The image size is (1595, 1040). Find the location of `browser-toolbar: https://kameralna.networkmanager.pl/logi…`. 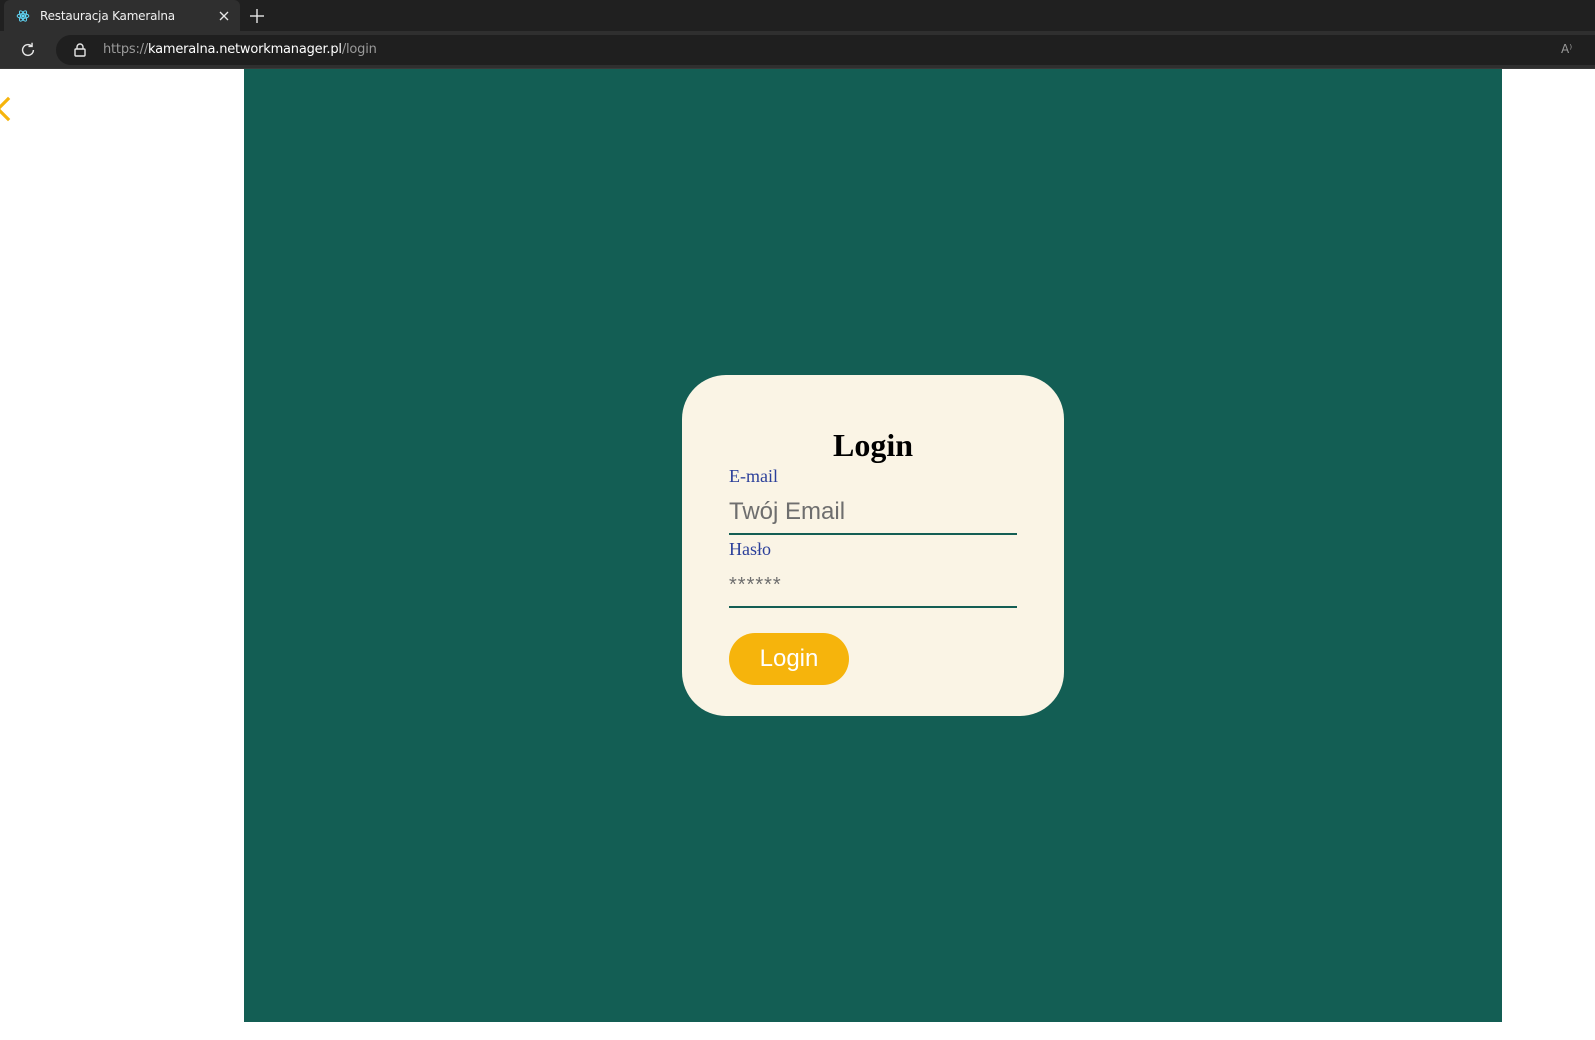

browser-toolbar: https://kameralna.networkmanager.pl/logi… is located at coordinates (797, 50).